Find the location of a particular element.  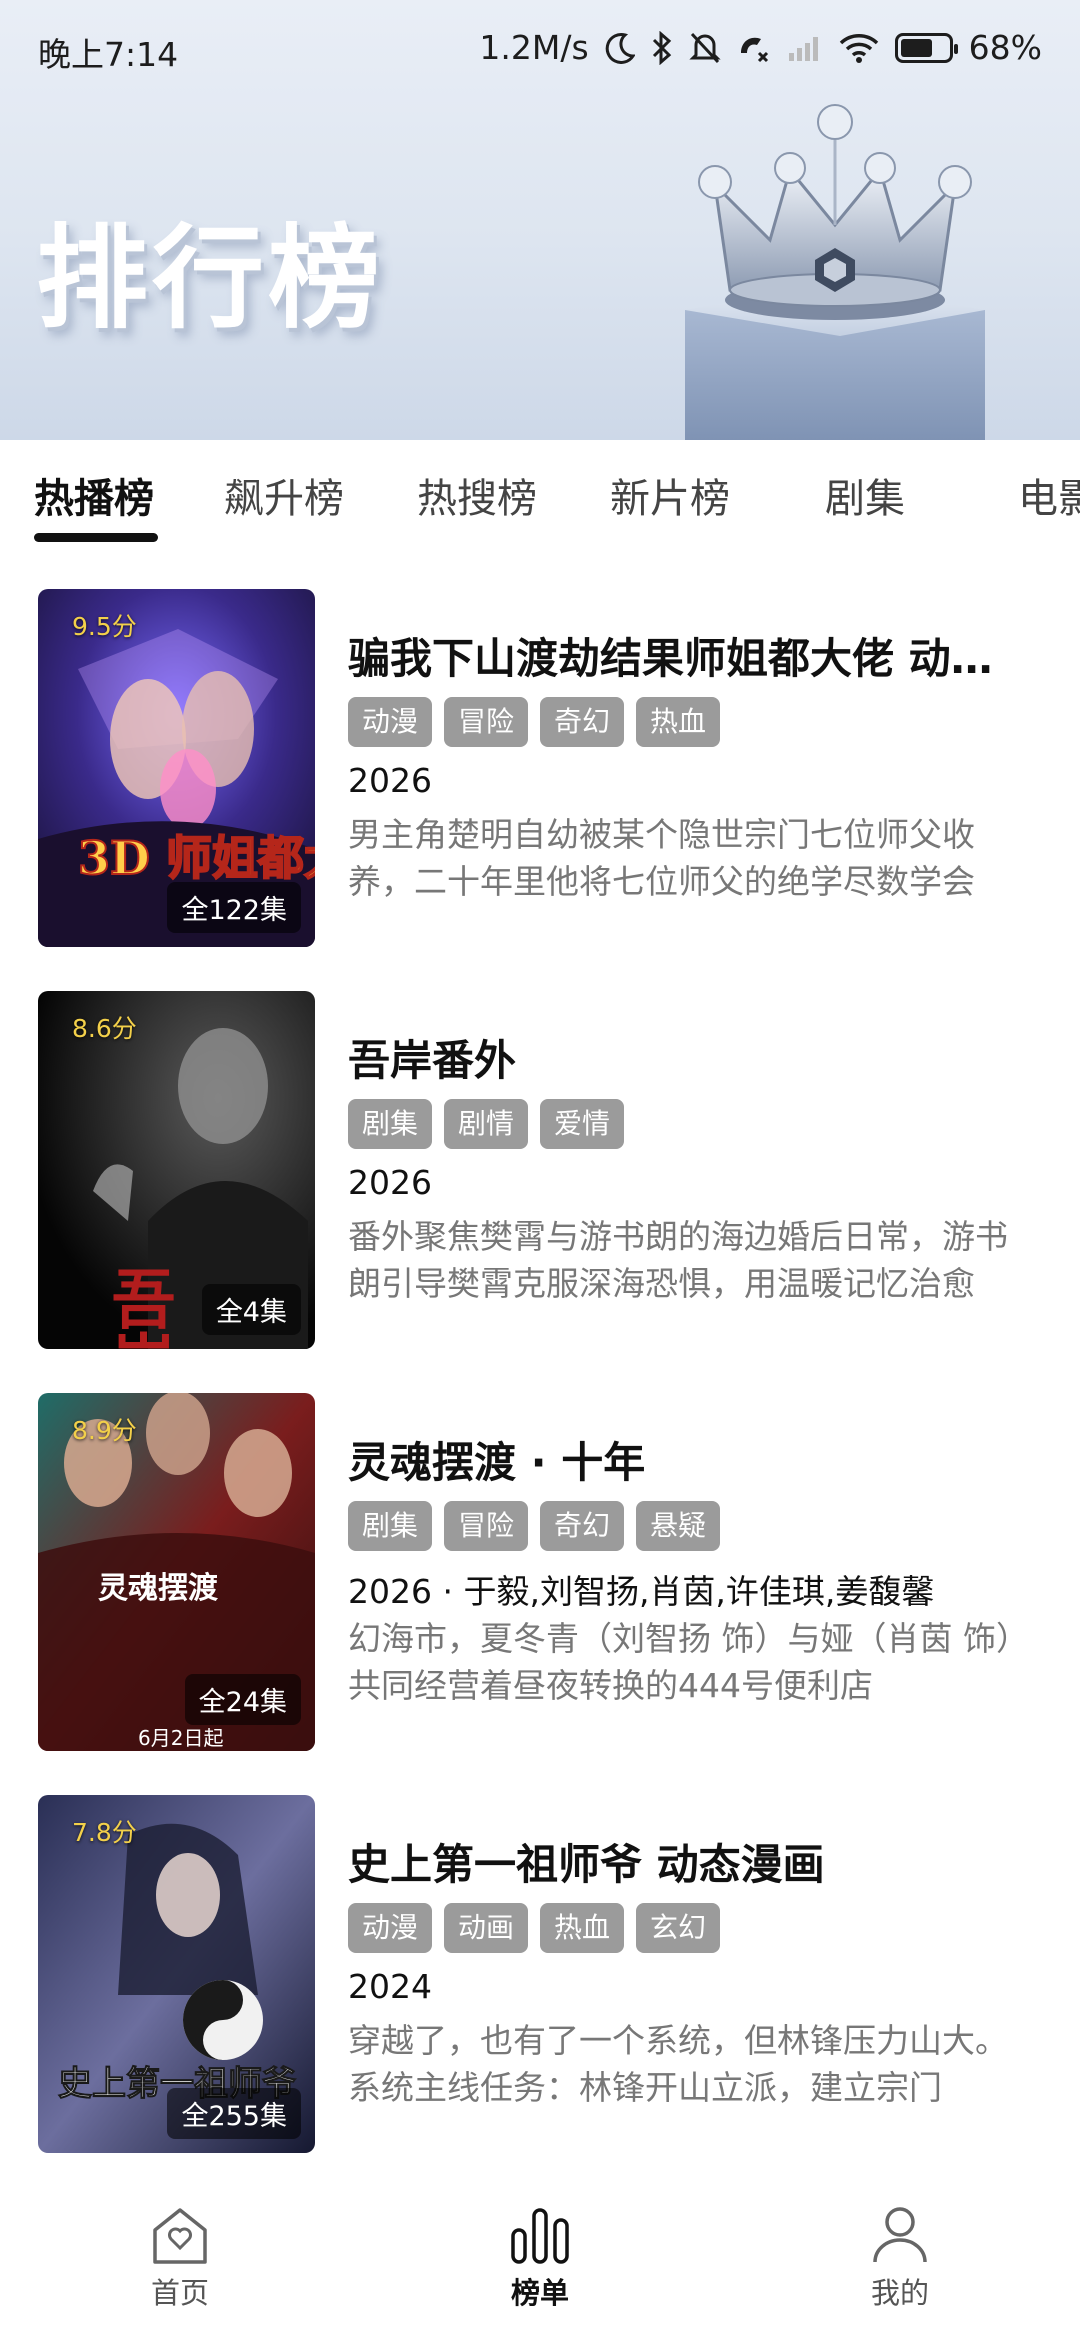

crown-podium-icon is located at coordinates (835, 272).